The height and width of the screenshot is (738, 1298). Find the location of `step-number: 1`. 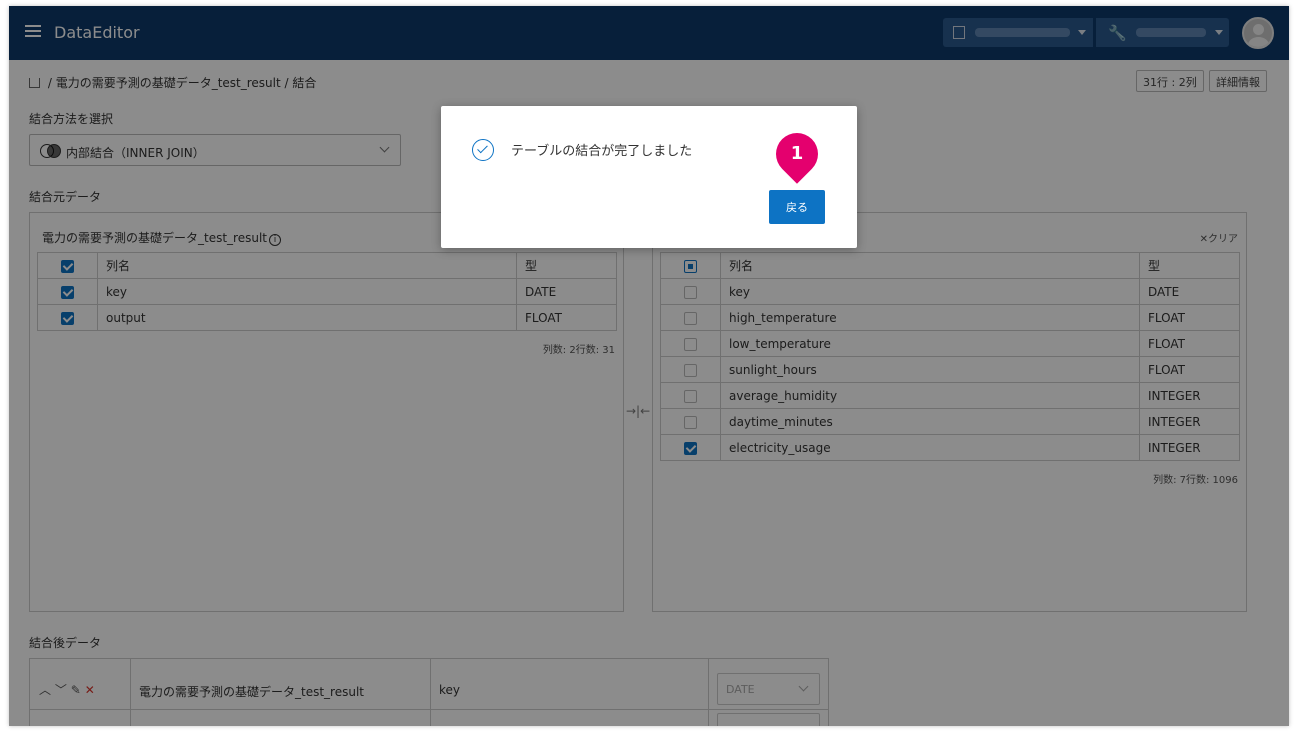

step-number: 1 is located at coordinates (797, 153).